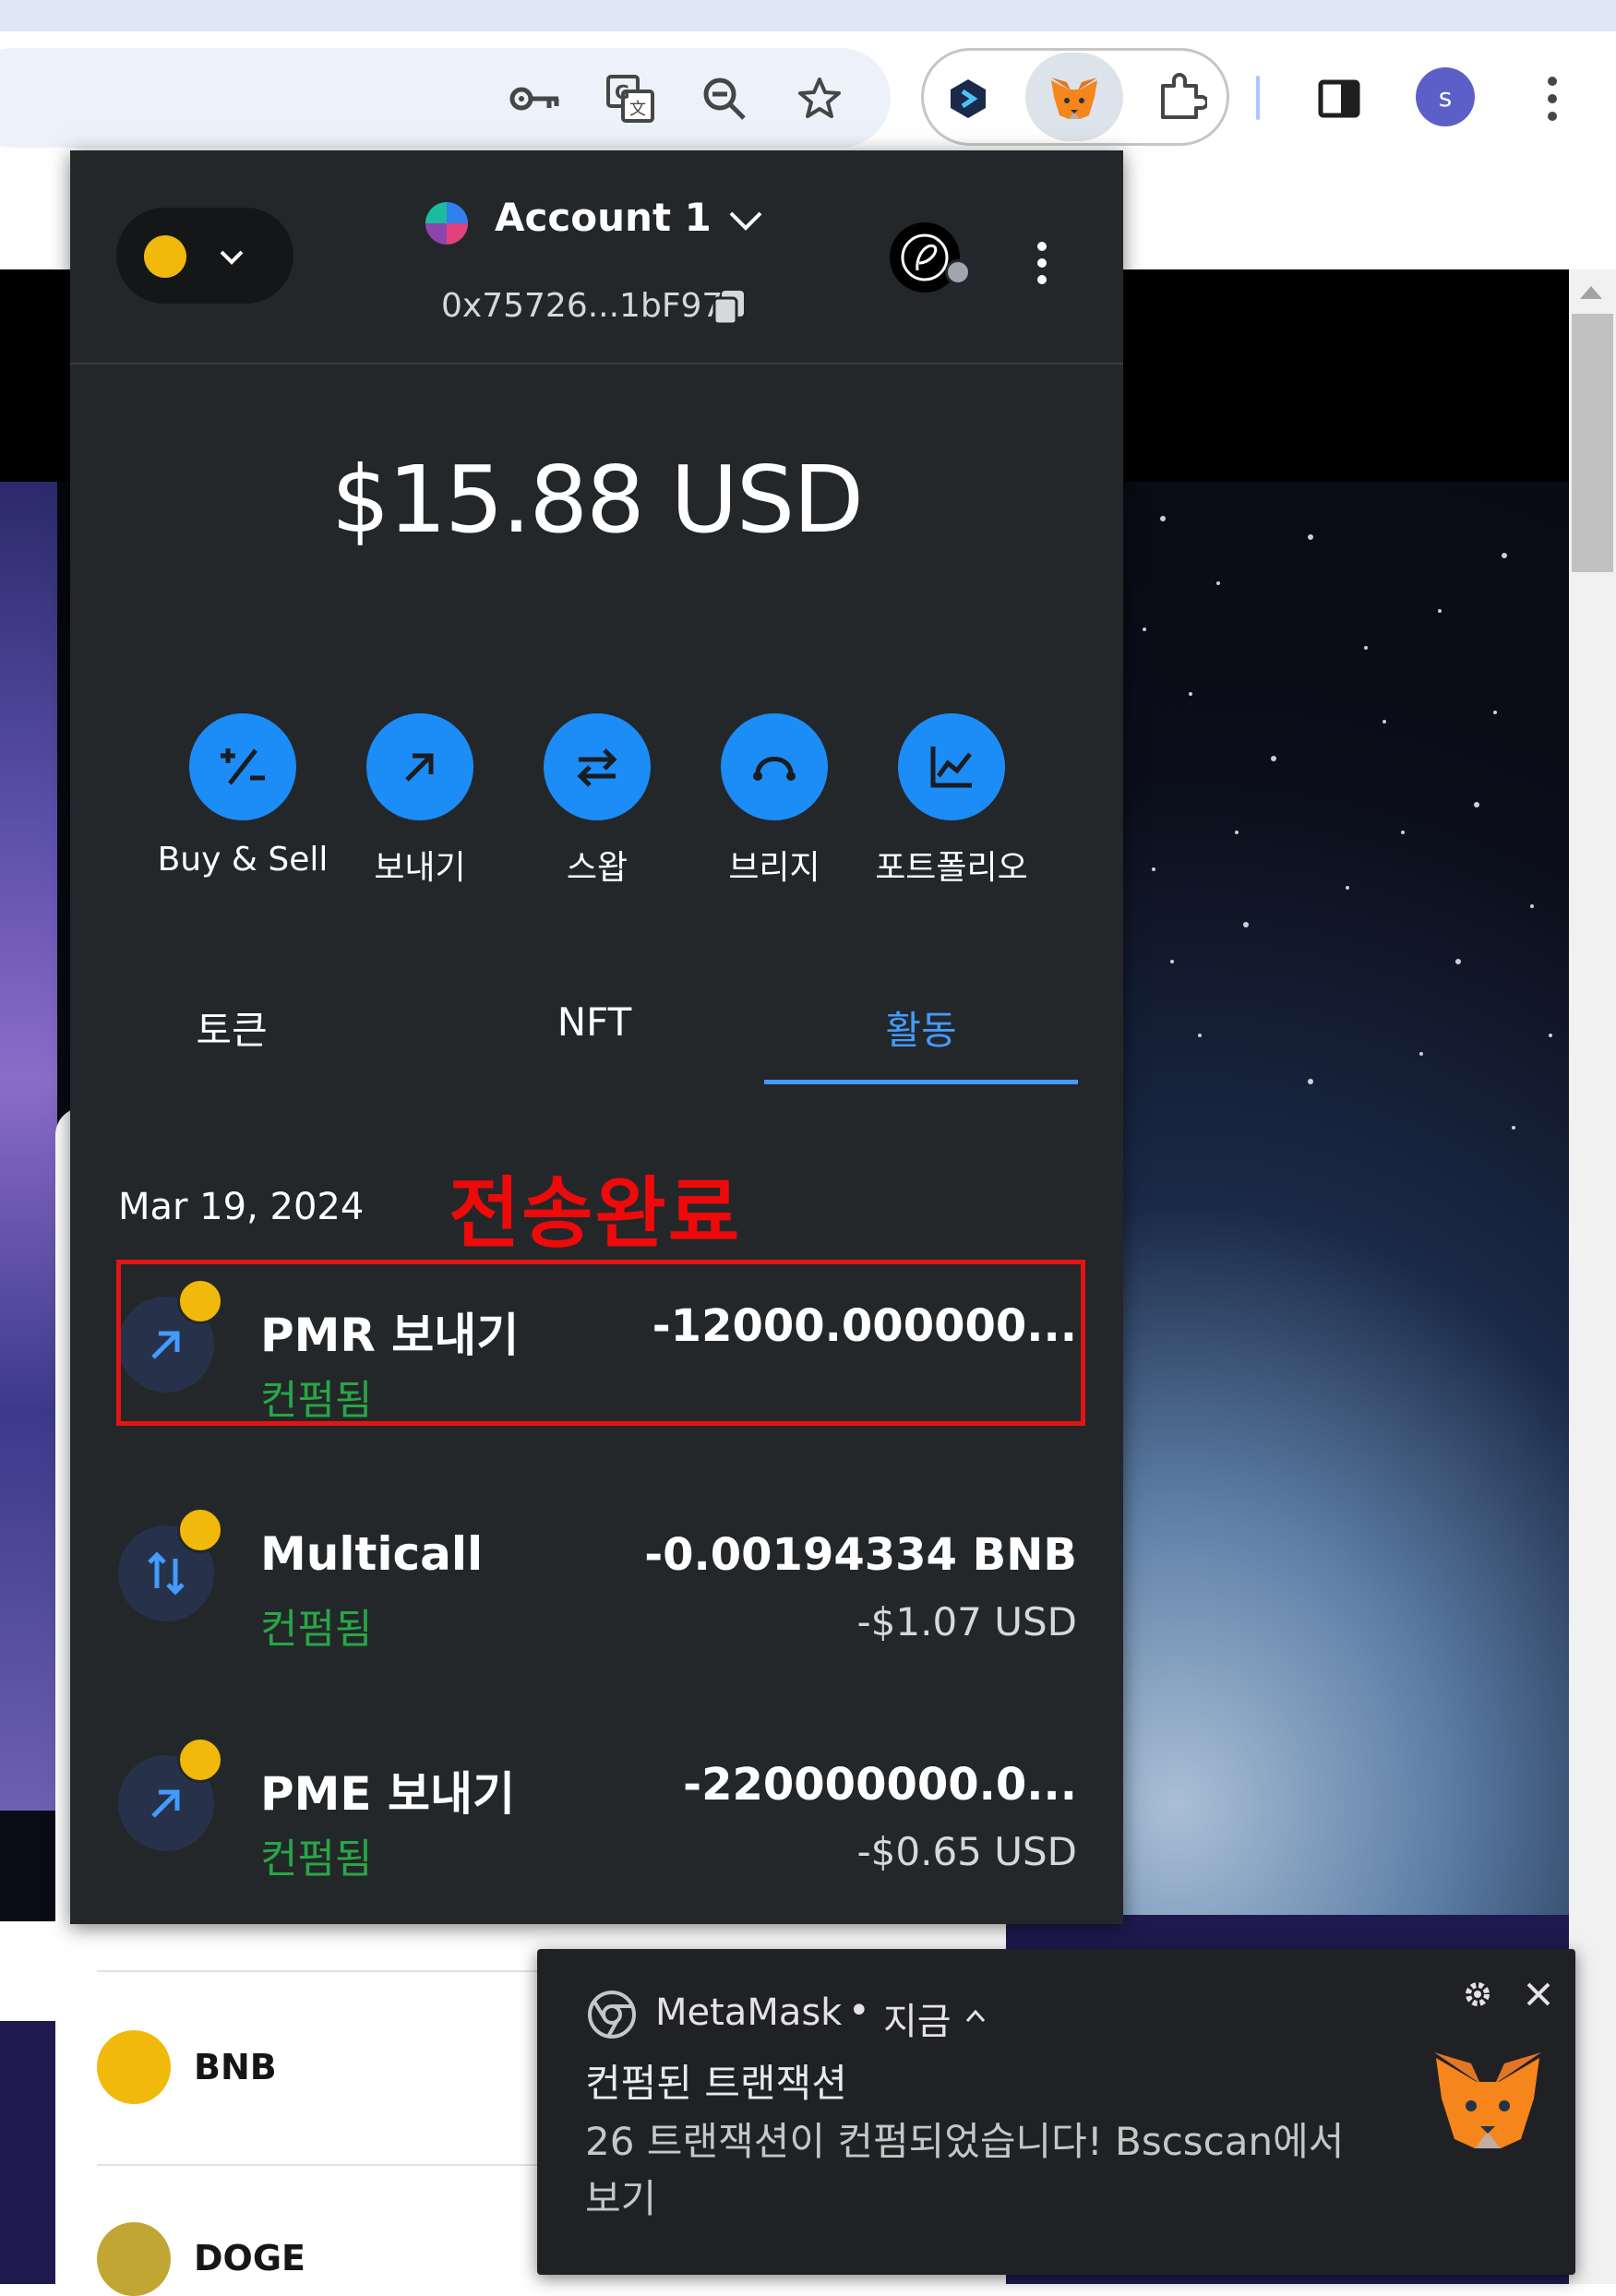 Image resolution: width=1616 pixels, height=2296 pixels. What do you see at coordinates (241, 1207) in the screenshot?
I see `activity-date: Mar 19, 2024` at bounding box center [241, 1207].